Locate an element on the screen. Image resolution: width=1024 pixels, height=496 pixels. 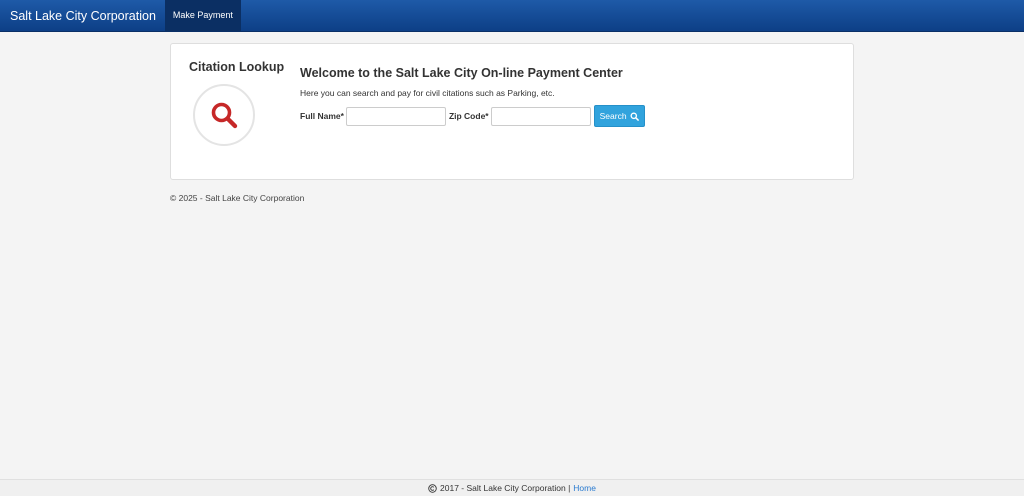
copyright-icon is located at coordinates (432, 488).